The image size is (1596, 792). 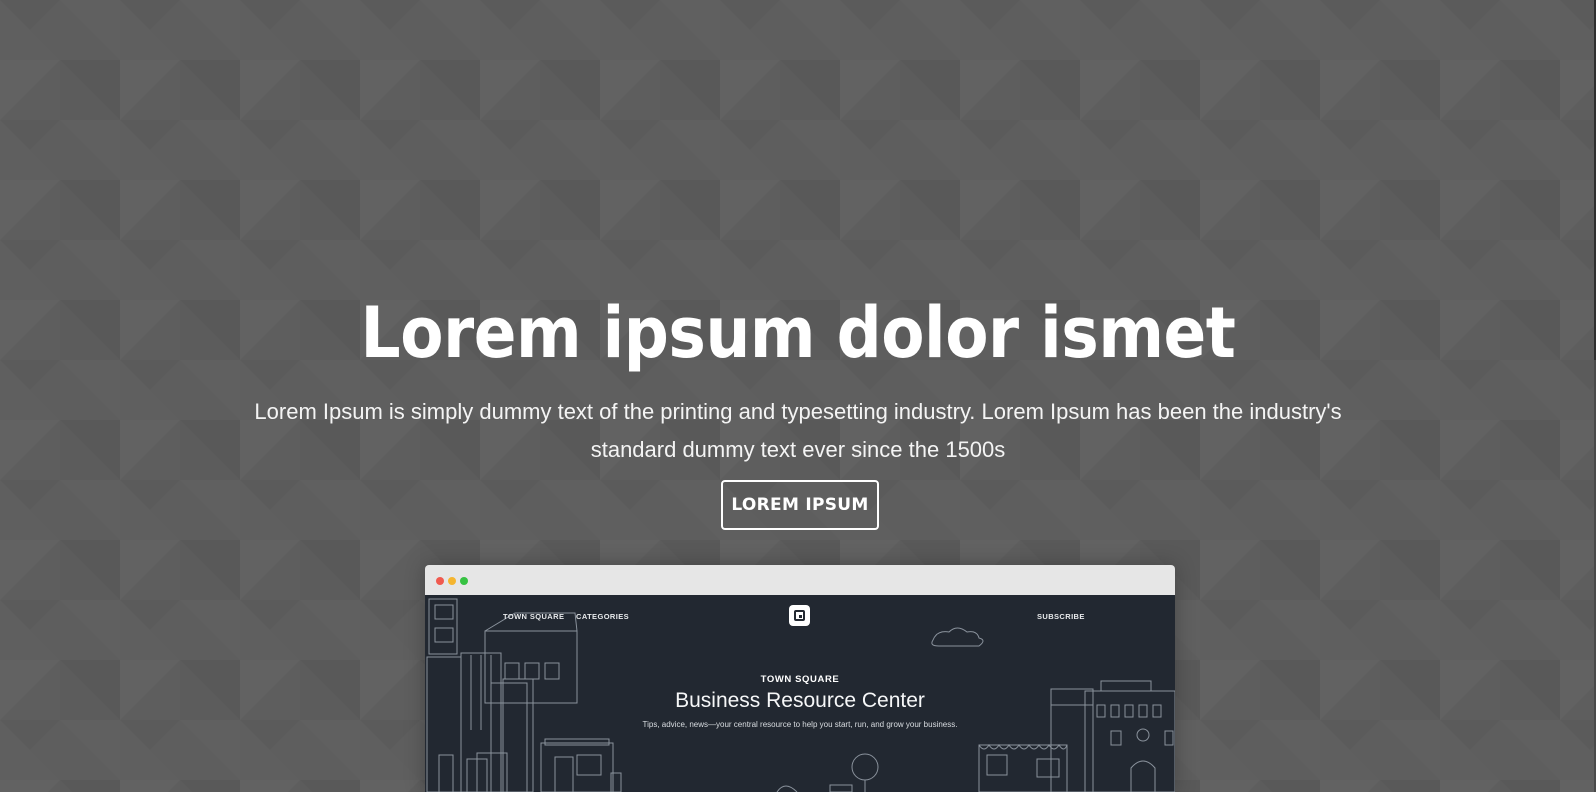 I want to click on nav-town-square: TOWN SQUARE, so click(x=533, y=616).